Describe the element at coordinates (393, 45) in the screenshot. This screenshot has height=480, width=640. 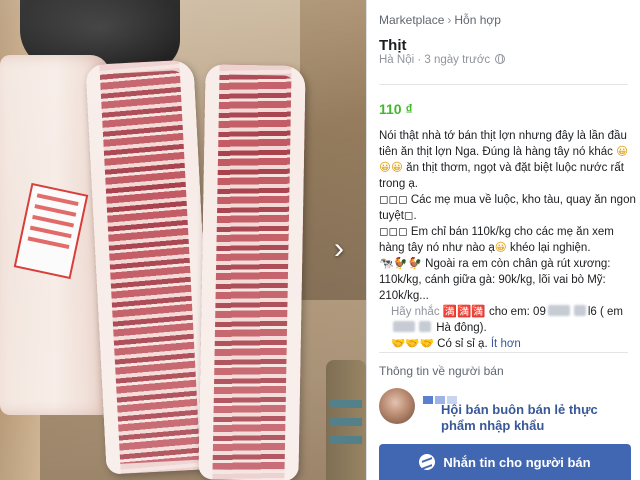
I see `listing-title: Thịt` at that location.